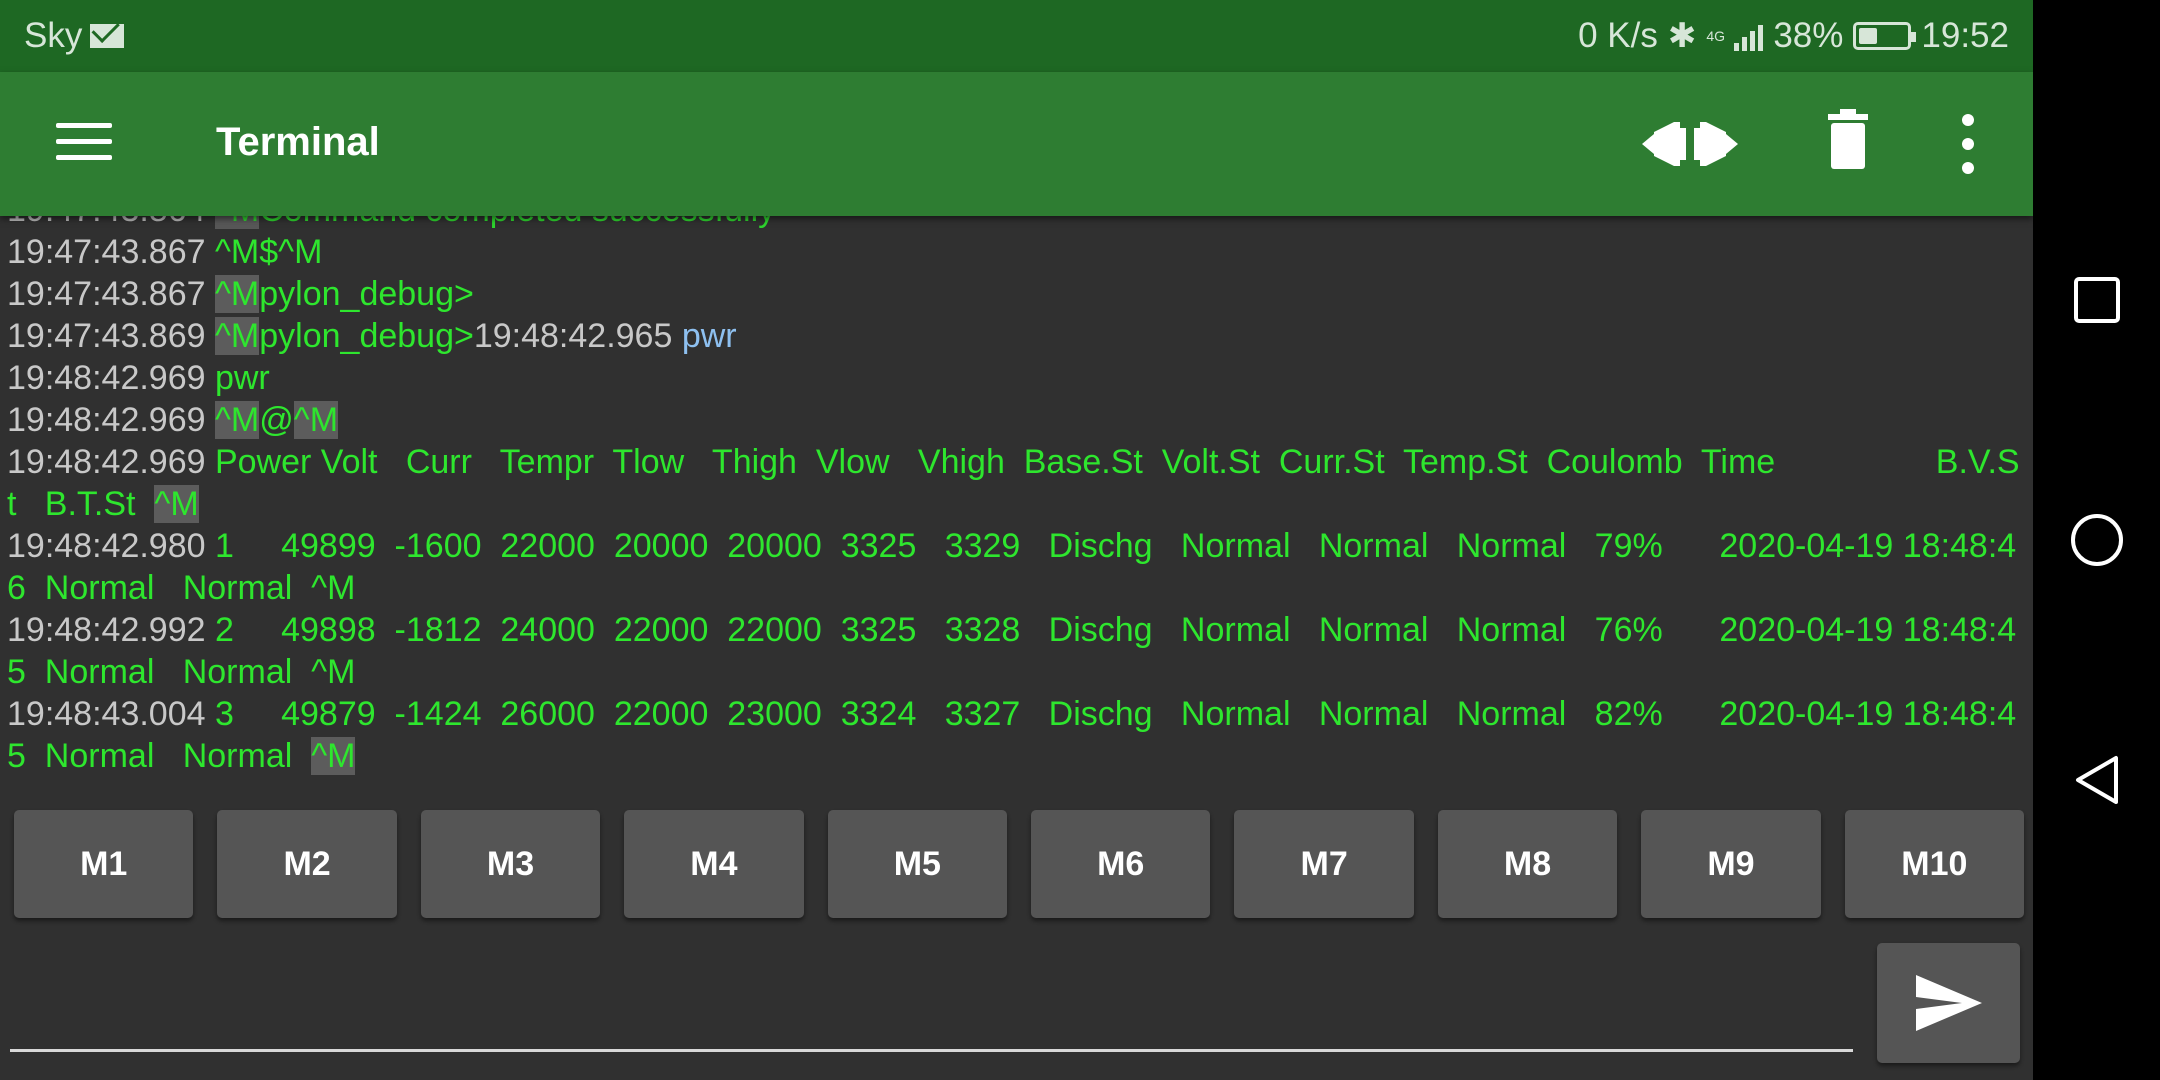 The height and width of the screenshot is (1080, 2160). I want to click on status-bar: Sky 0 K/s ✱ 4G 38% 19:52, so click(1016, 36).